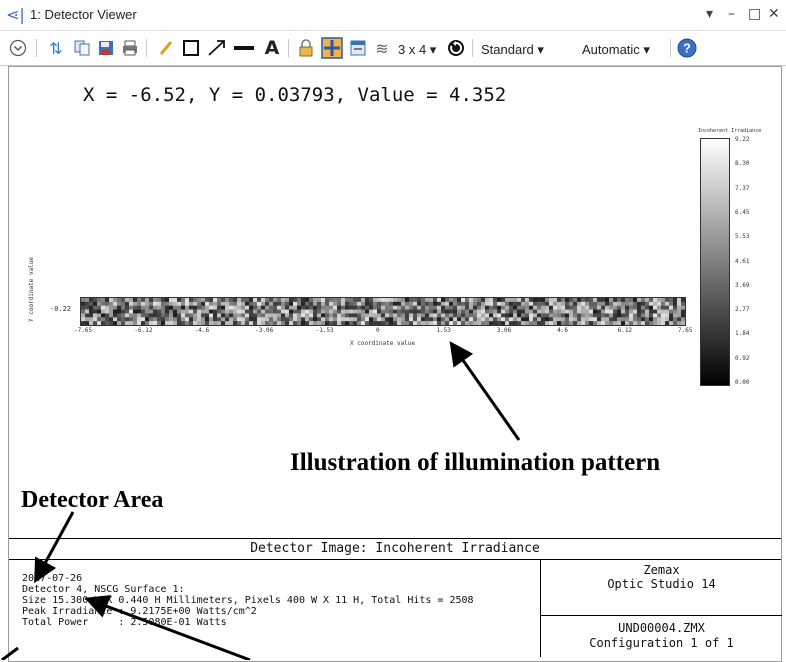 The height and width of the screenshot is (662, 786). Describe the element at coordinates (103, 589) in the screenshot. I see `info-line: Detector 4, NSCG Surface 1:` at that location.